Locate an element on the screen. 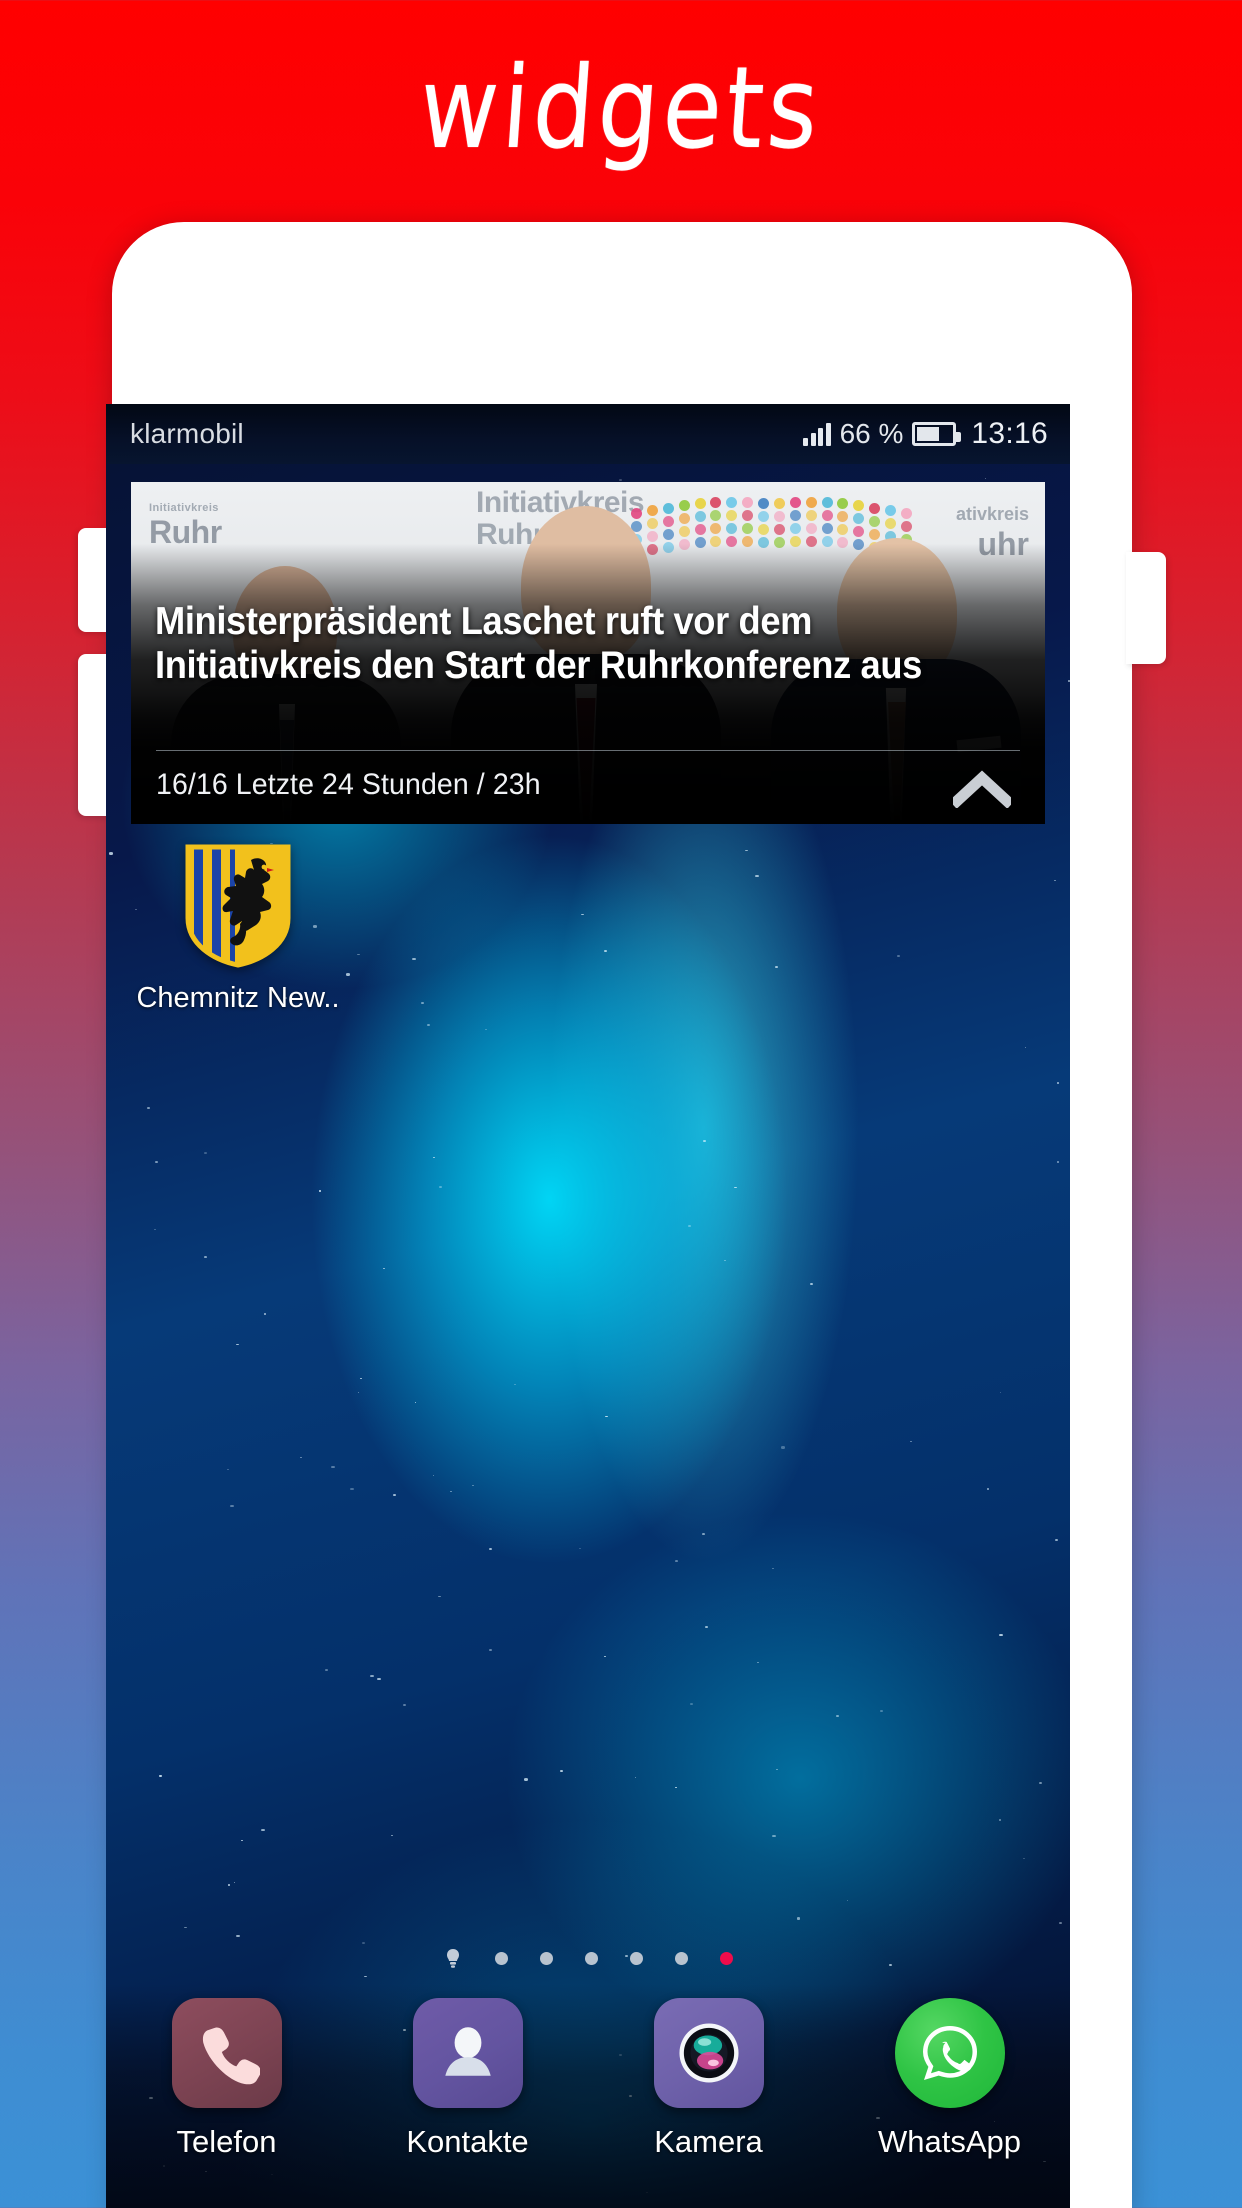  page-indicator is located at coordinates (588, 1958).